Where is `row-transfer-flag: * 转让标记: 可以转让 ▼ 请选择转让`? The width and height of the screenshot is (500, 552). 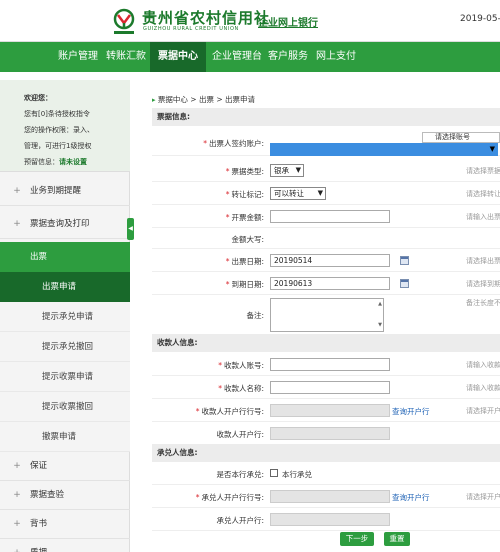
row-transfer-flag: * 转让标记: 可以转让 ▼ 请选择转让 is located at coordinates (326, 194).